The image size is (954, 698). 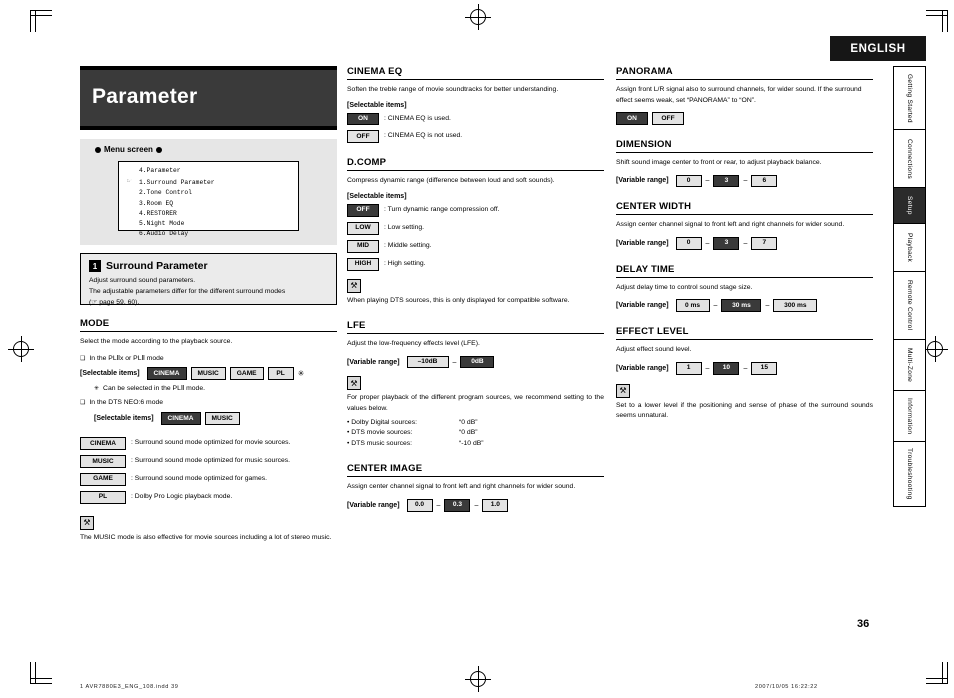 What do you see at coordinates (157, 266) in the screenshot?
I see `callout-title: Surround Parameter` at bounding box center [157, 266].